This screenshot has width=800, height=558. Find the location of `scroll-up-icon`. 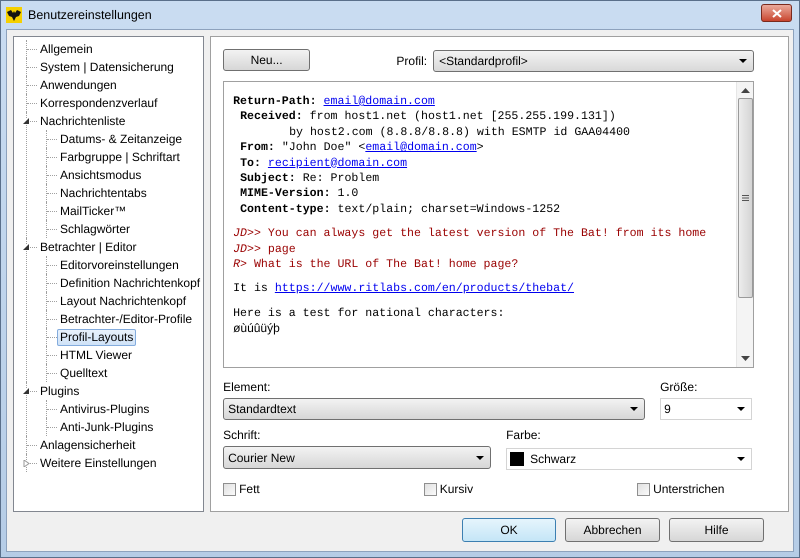

scroll-up-icon is located at coordinates (745, 90).